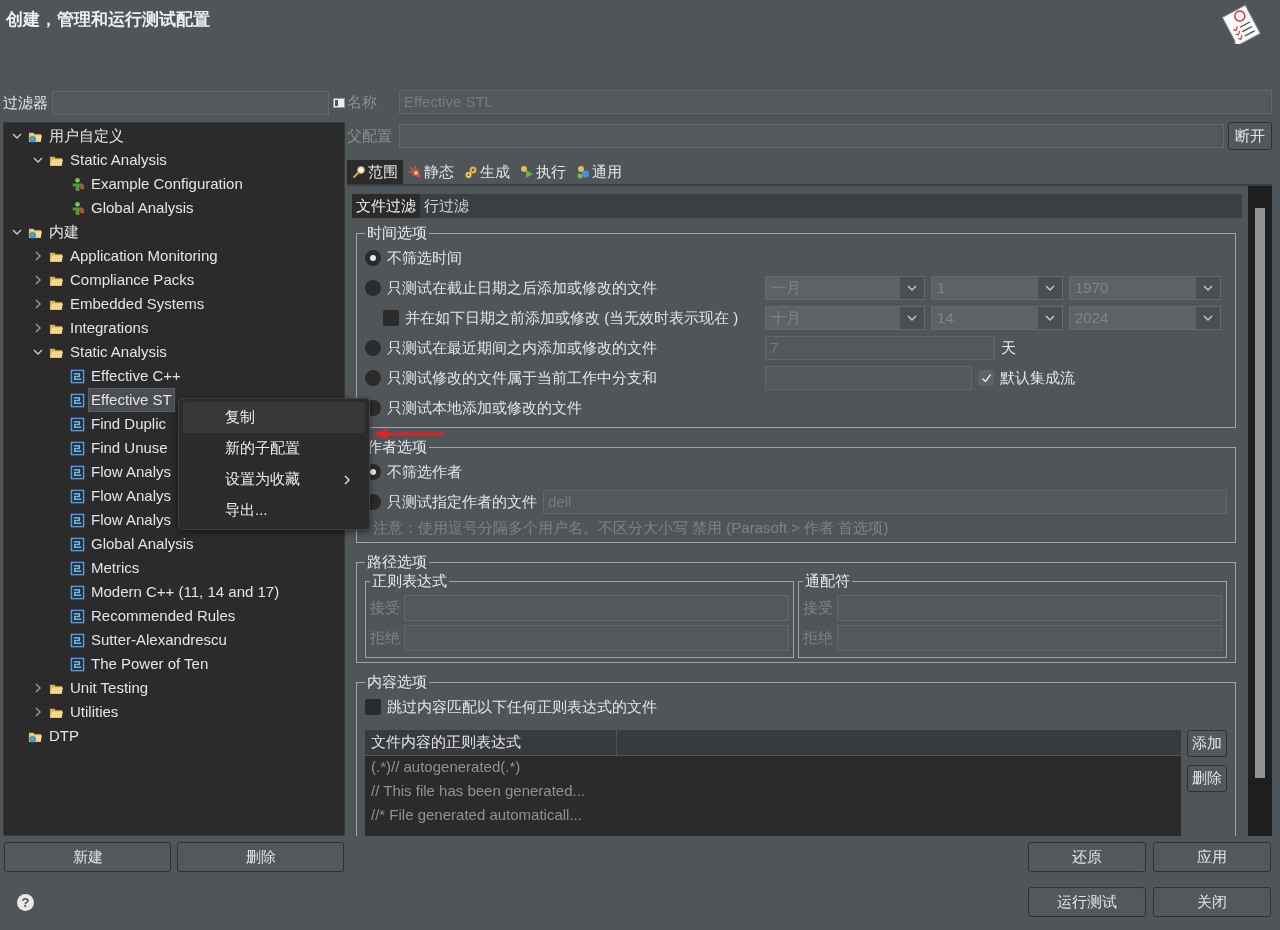  I want to click on tree-item: Find Unuse, so click(129, 448).